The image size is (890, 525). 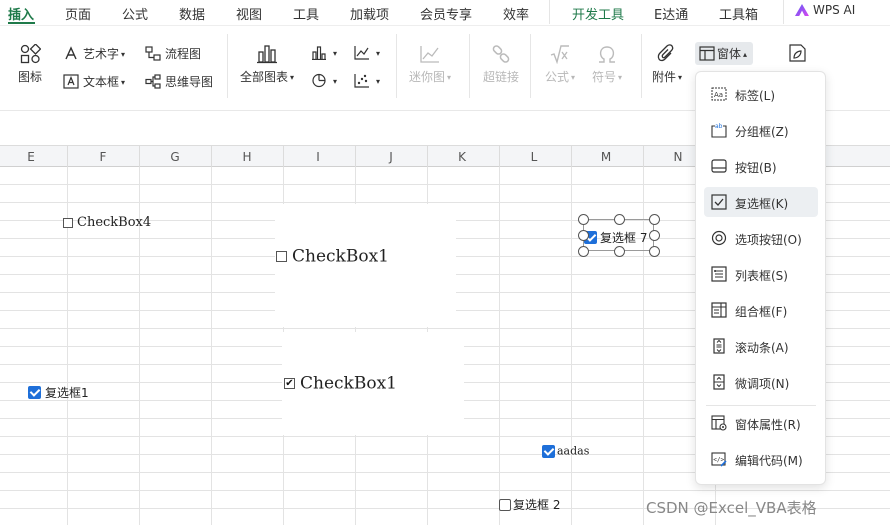 I want to click on column-header-l: L, so click(x=534, y=157).